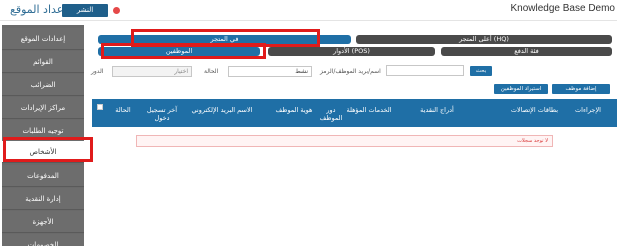  Describe the element at coordinates (425, 70) in the screenshot. I see `search-input` at that location.